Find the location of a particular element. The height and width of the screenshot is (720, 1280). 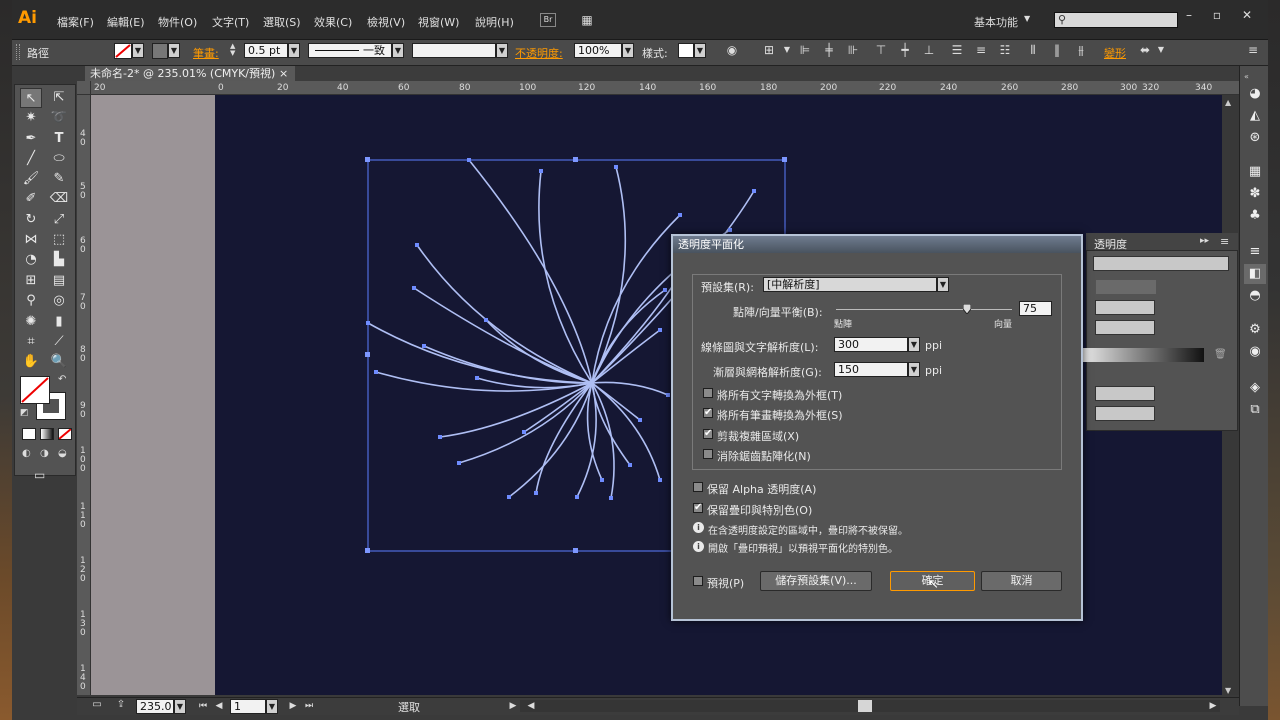

balance-slider-track is located at coordinates (924, 309).